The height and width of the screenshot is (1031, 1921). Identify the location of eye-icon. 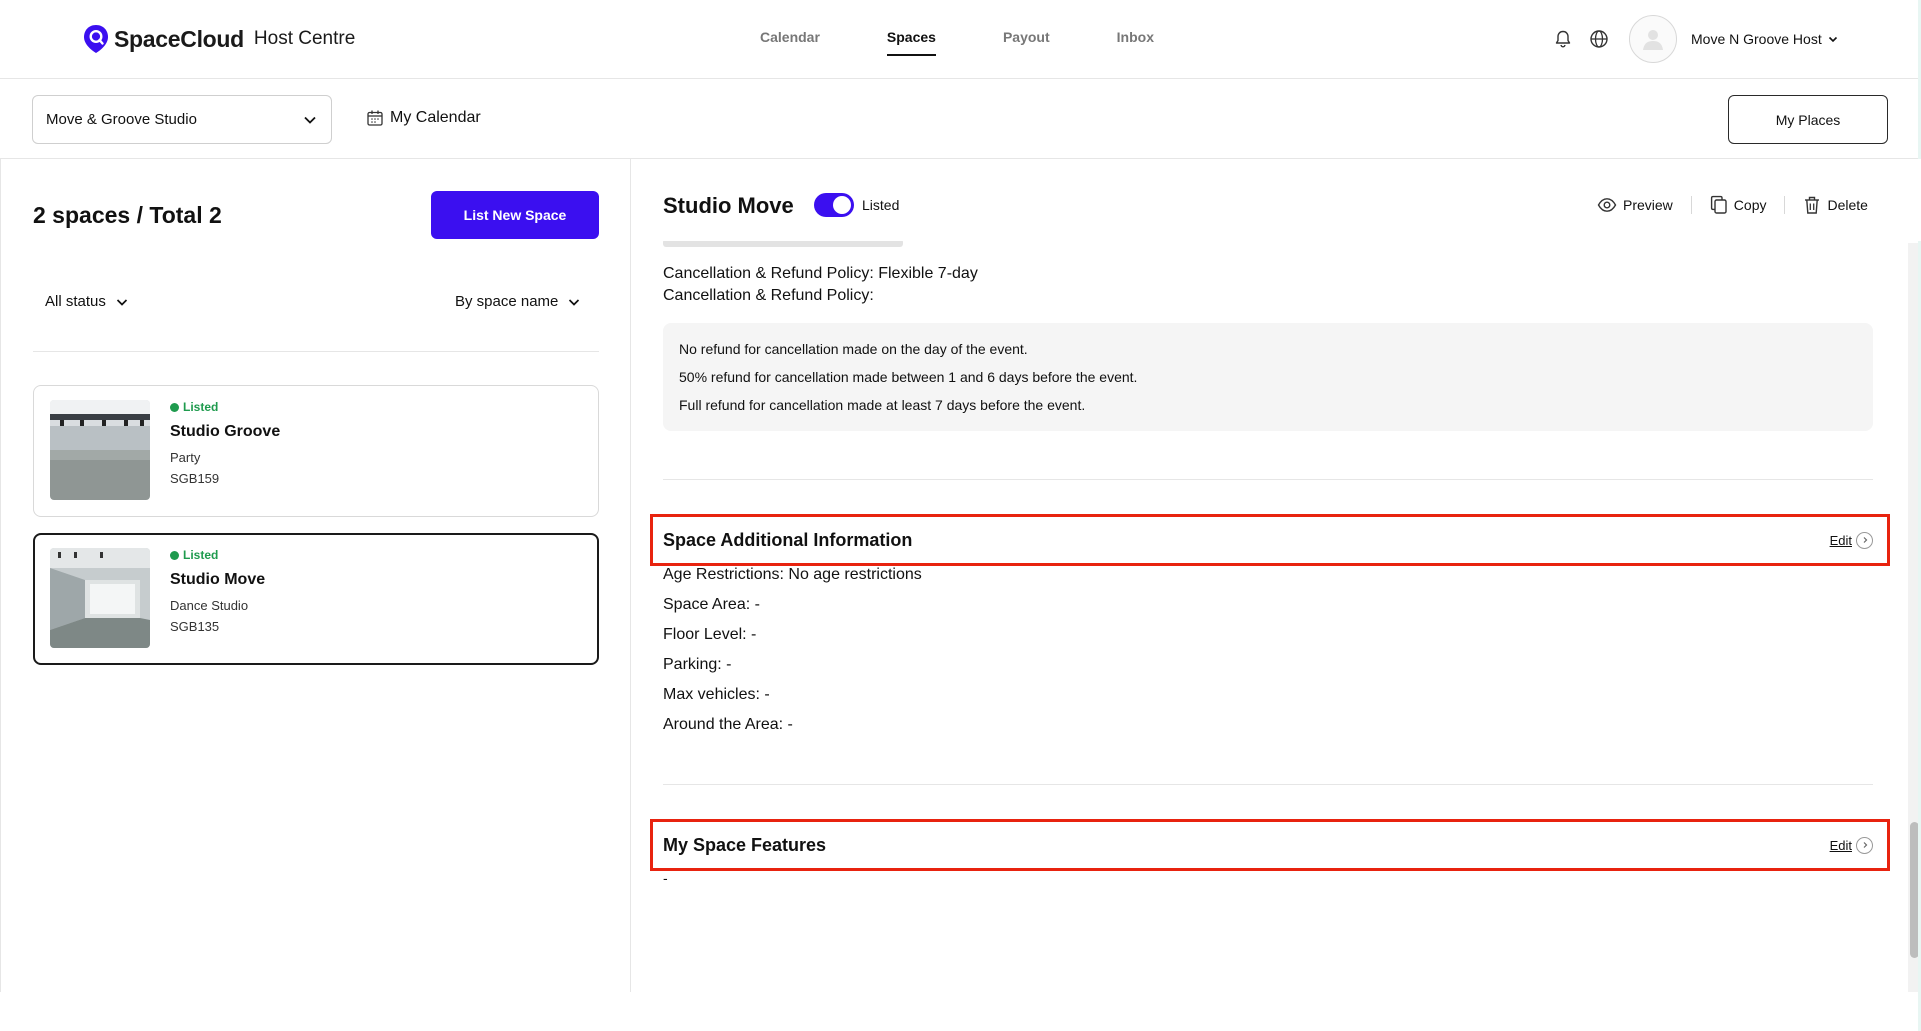
(1607, 205).